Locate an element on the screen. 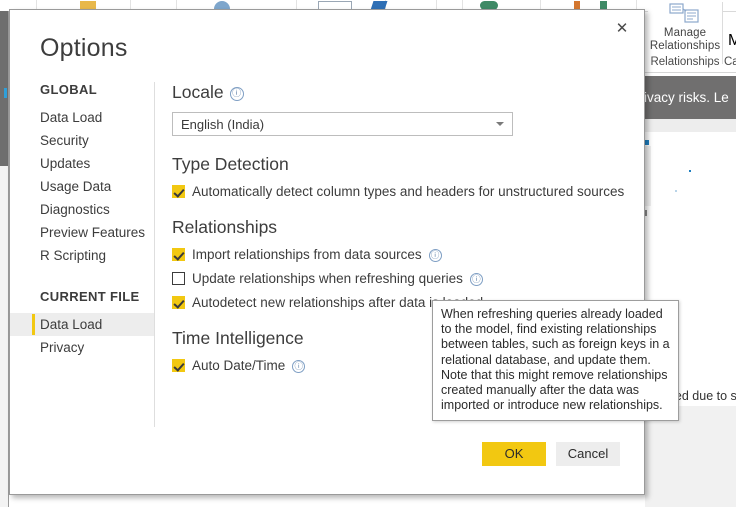 The height and width of the screenshot is (507, 736). checkbox-auto-detect-column-types is located at coordinates (178, 191).